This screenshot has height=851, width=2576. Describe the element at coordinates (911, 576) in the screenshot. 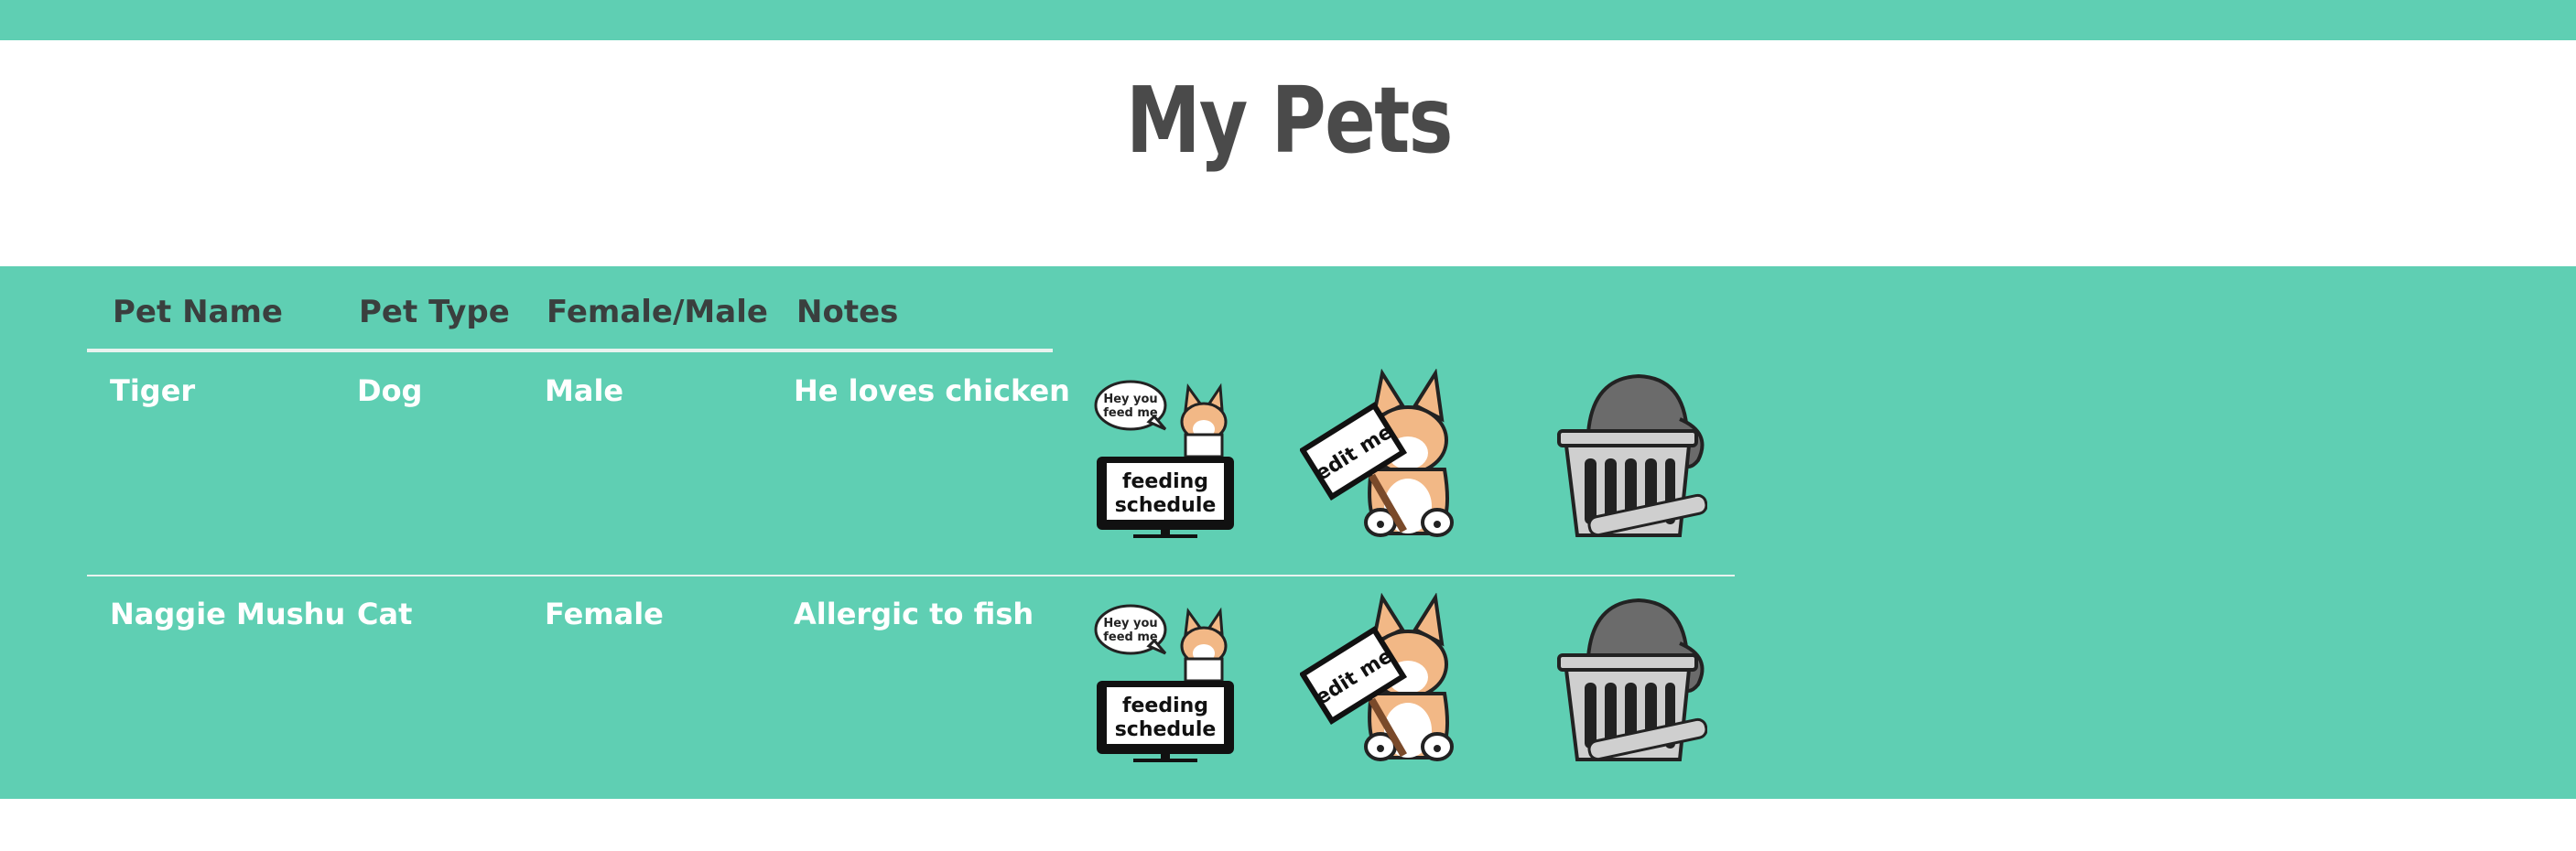

I see `row-divider` at that location.